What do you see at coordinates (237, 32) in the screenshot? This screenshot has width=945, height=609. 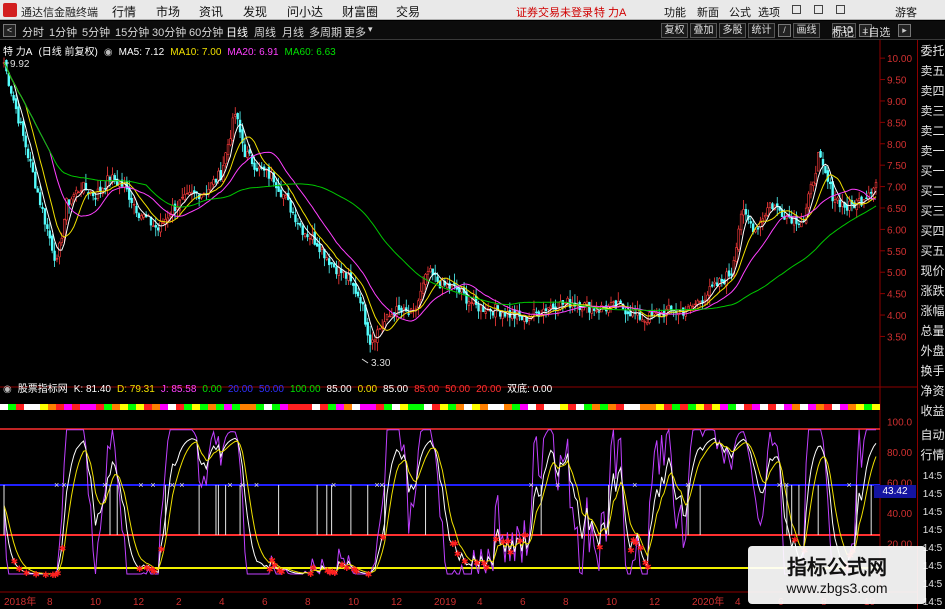 I see `period-daily: 日线` at bounding box center [237, 32].